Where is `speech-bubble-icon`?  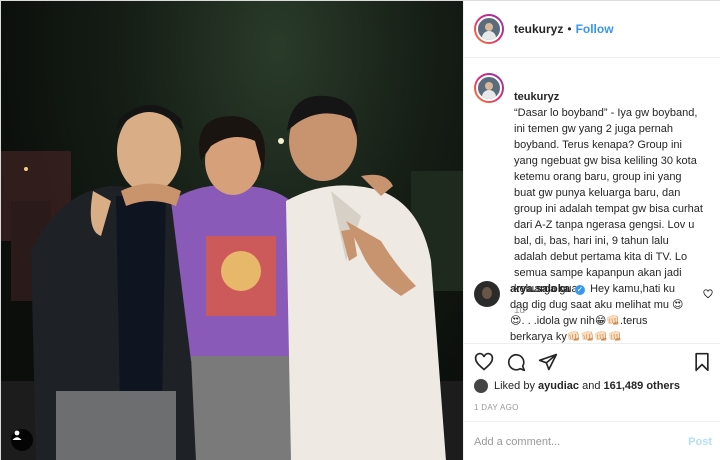 speech-bubble-icon is located at coordinates (516, 362).